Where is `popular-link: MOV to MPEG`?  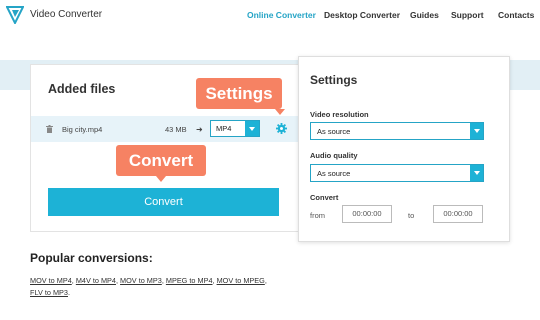
popular-link: MOV to MPEG is located at coordinates (241, 280).